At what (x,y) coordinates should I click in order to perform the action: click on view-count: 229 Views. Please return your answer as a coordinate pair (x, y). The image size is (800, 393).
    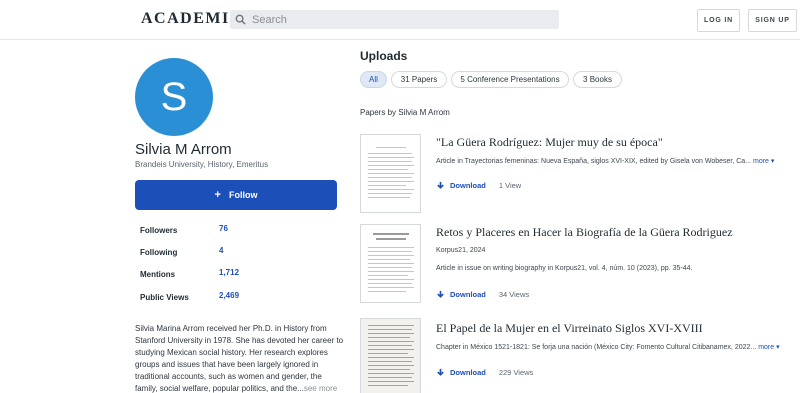
    Looking at the image, I should click on (516, 372).